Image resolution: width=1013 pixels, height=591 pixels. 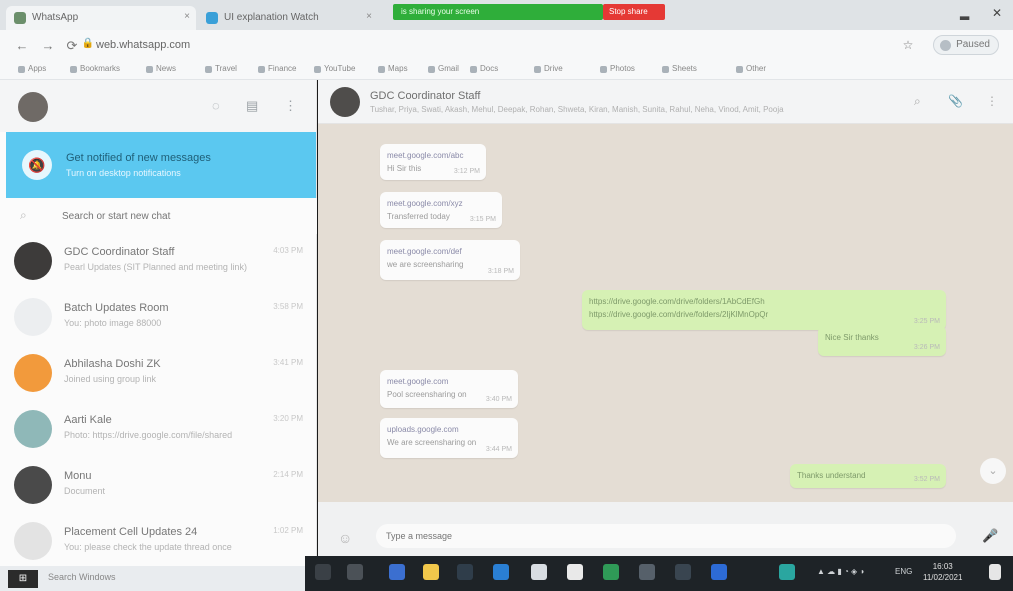 What do you see at coordinates (917, 101) in the screenshot?
I see `search-icon: ⌕` at bounding box center [917, 101].